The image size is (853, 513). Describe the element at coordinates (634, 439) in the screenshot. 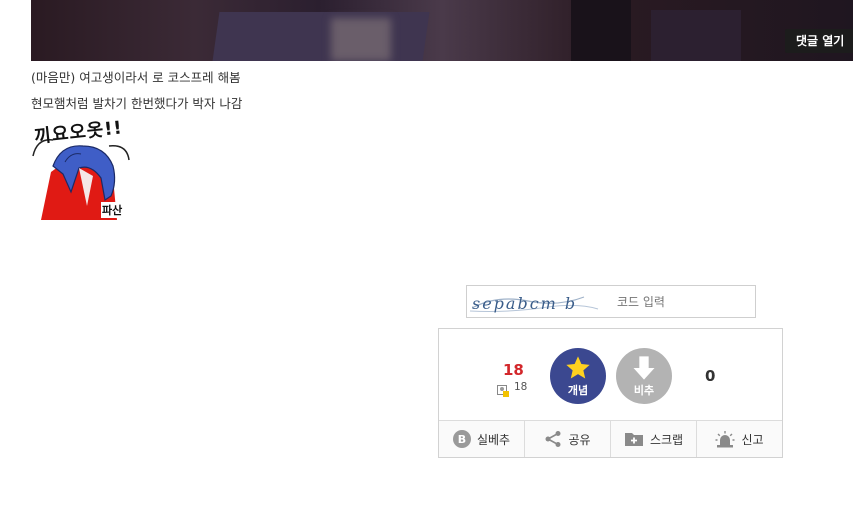

I see `scrap-folder-icon` at that location.